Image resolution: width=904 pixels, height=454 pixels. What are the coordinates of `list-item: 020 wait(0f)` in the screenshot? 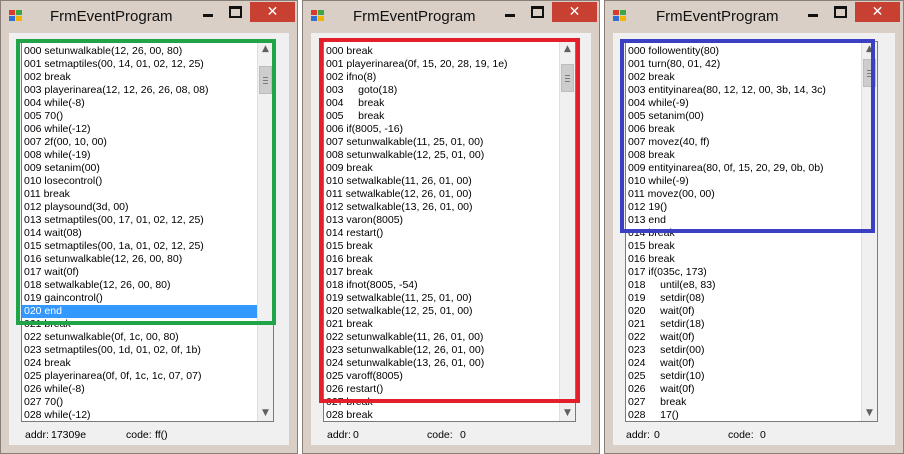 It's located at (744, 311).